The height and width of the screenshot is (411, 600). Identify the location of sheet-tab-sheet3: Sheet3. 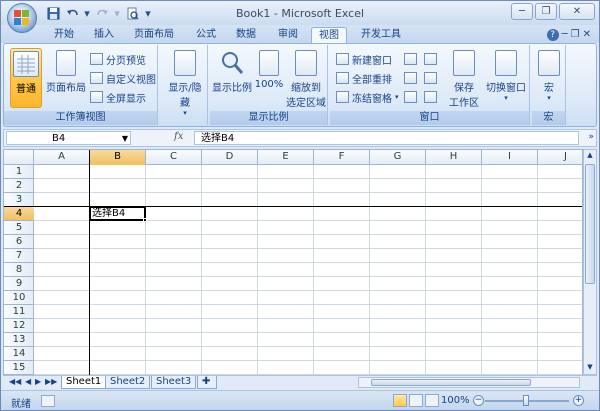
(174, 382).